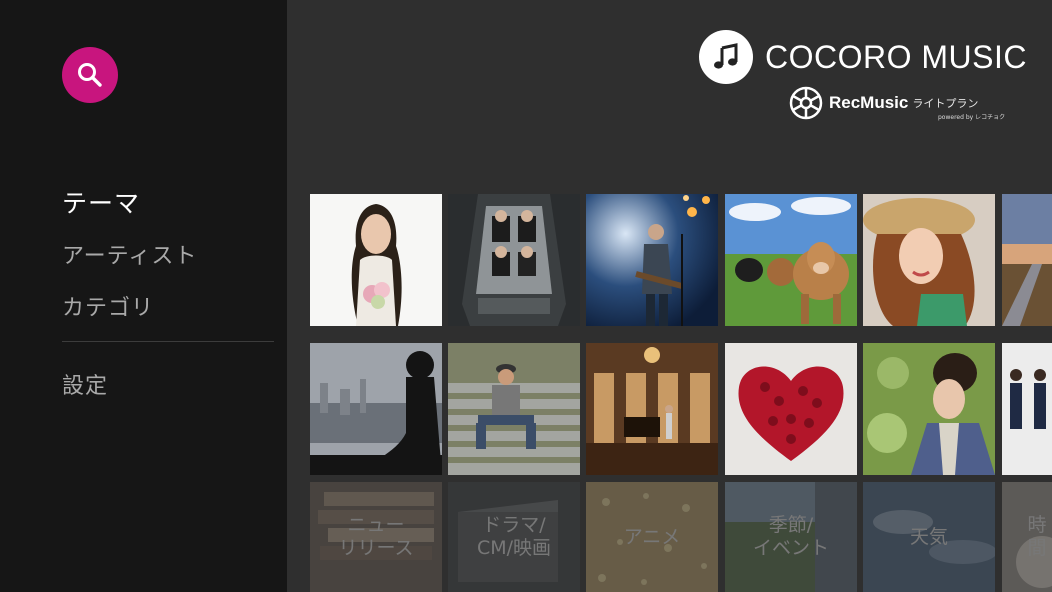  Describe the element at coordinates (869, 102) in the screenshot. I see `recmusic-name: RecMusic` at that location.